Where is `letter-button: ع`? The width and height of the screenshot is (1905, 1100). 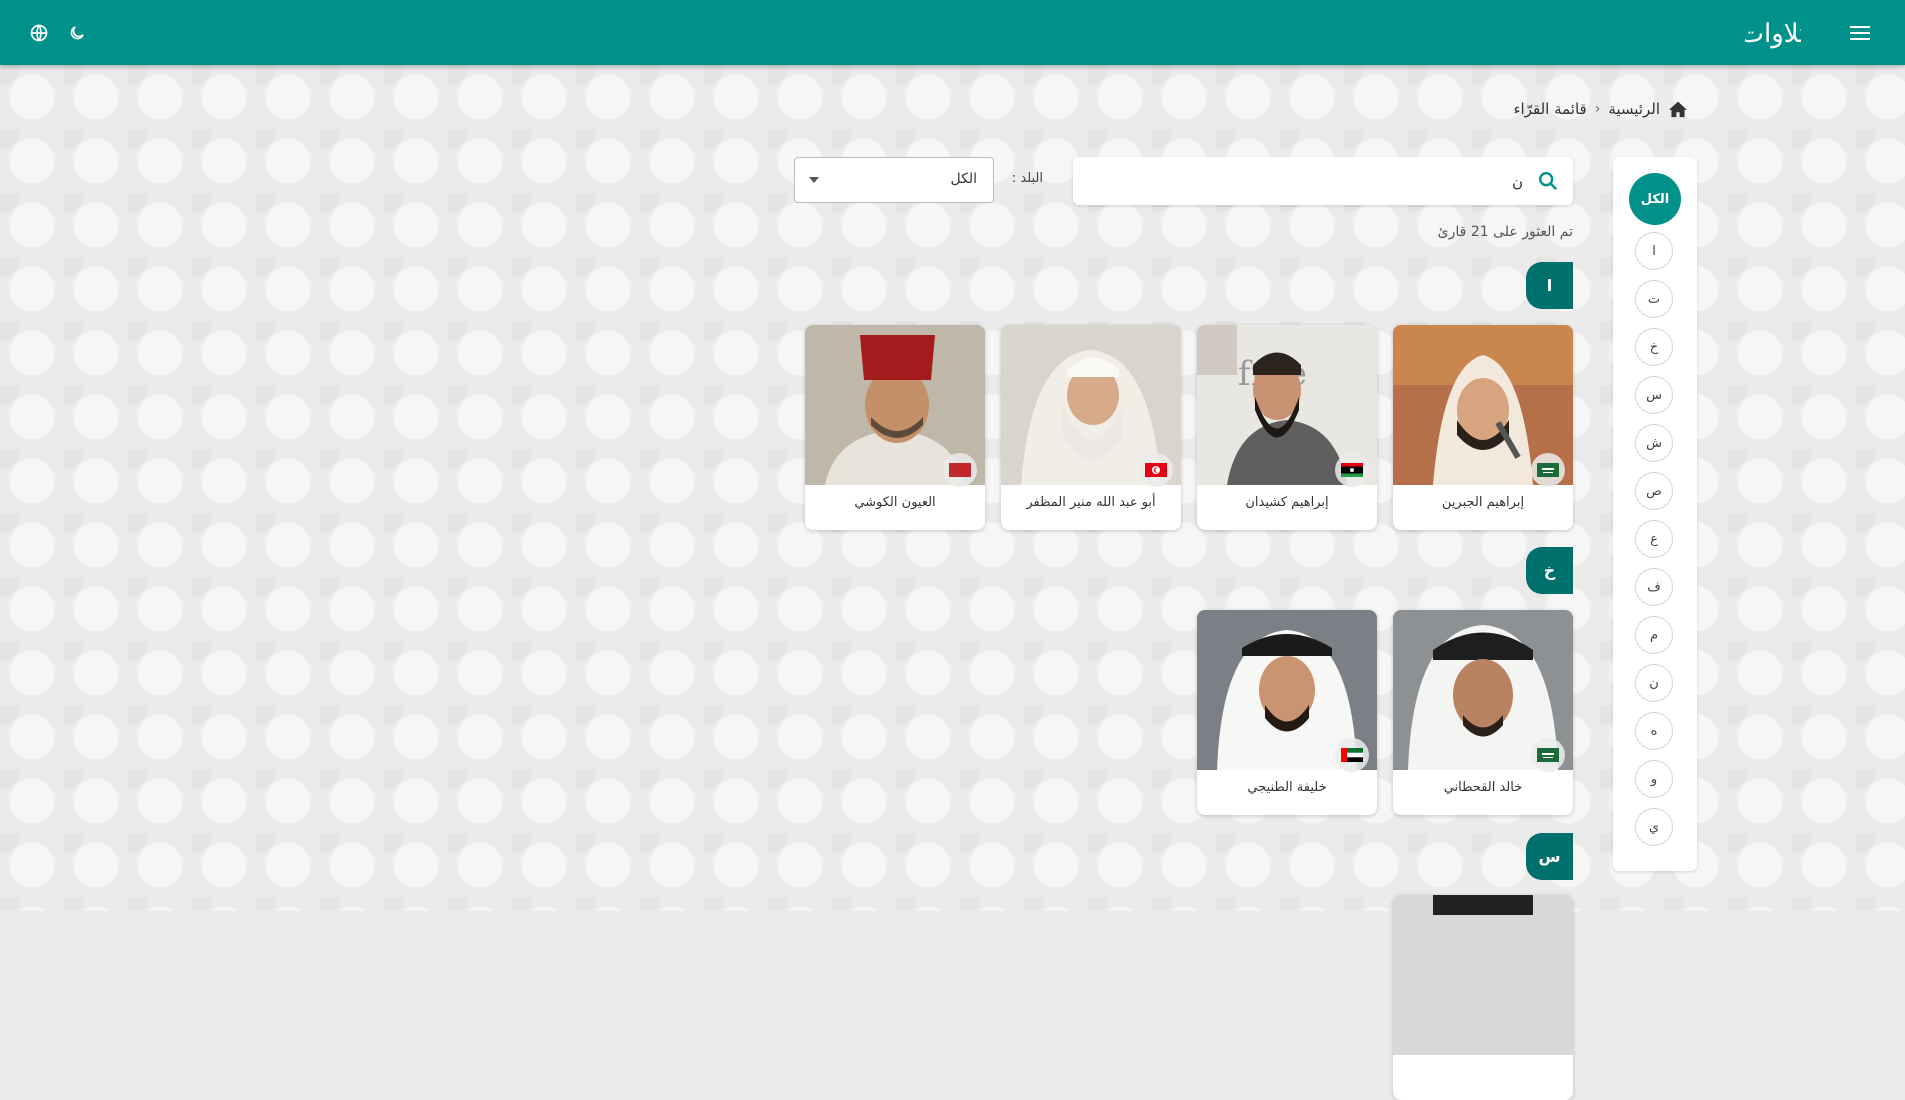 letter-button: ع is located at coordinates (1654, 539).